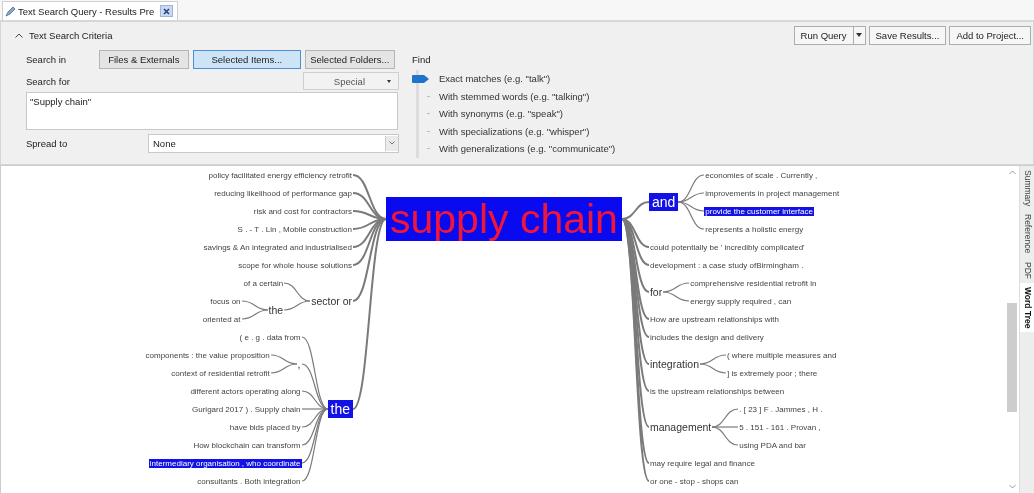  Describe the element at coordinates (246, 409) in the screenshot. I see `tree-phrase: Gurigard 2017 ) . Supply chain` at that location.